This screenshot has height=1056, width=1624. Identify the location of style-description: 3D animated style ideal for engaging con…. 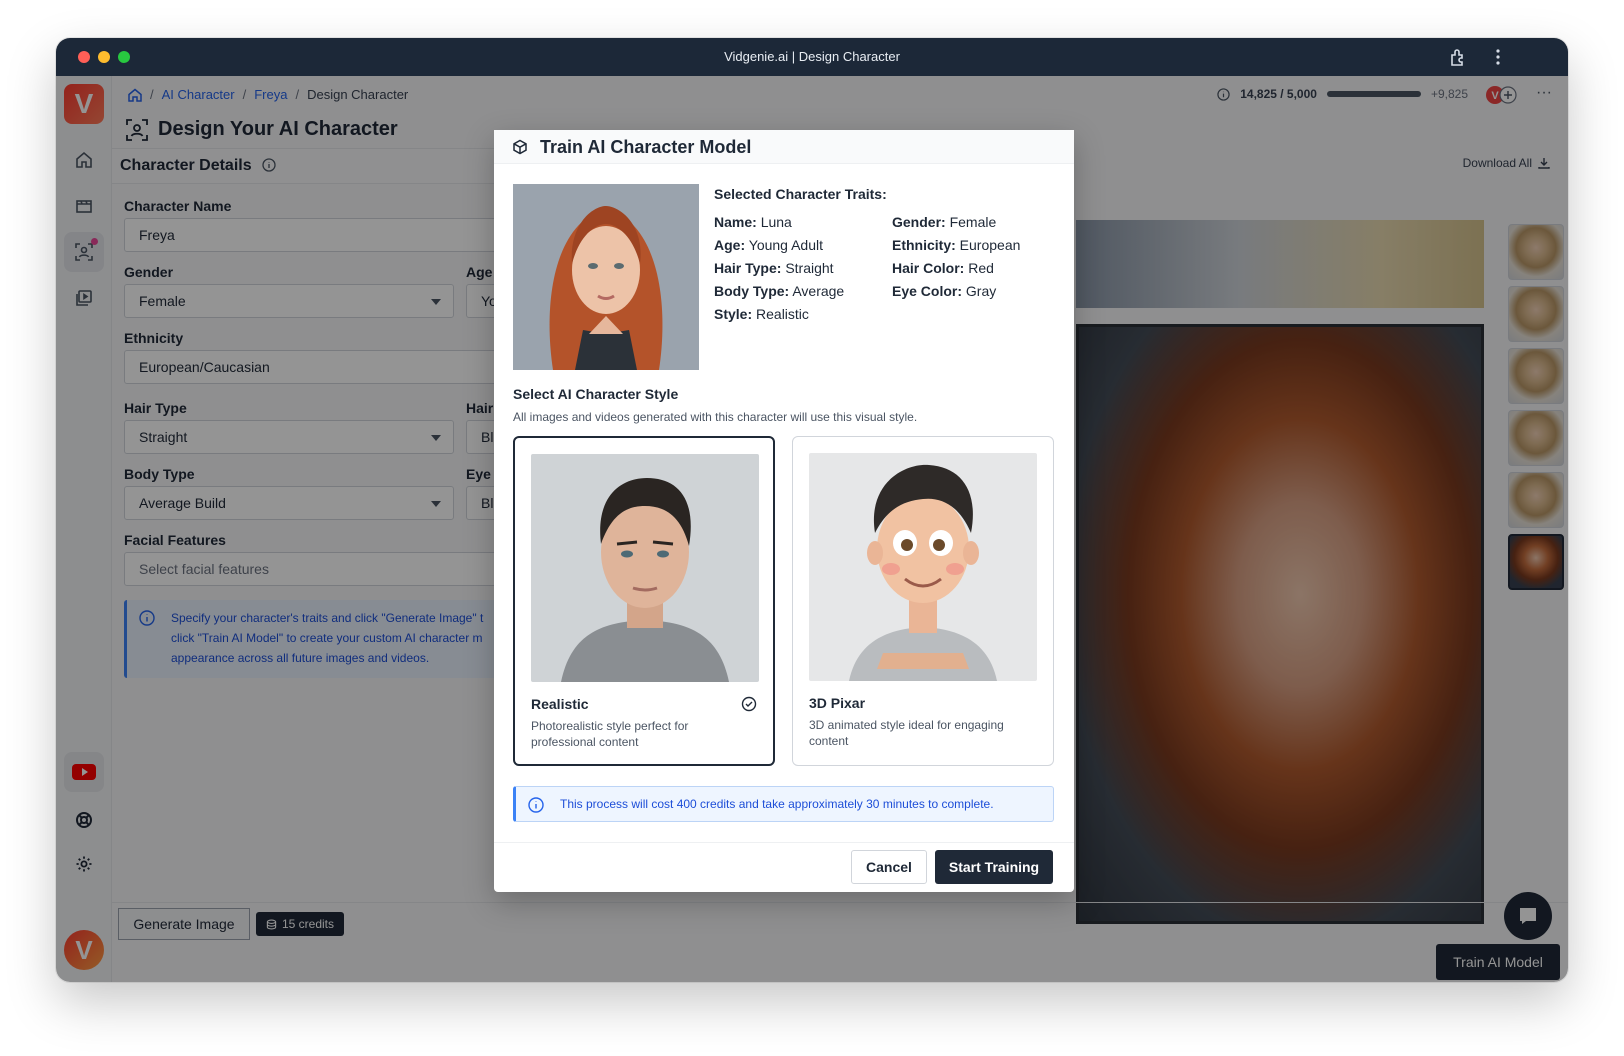
(906, 733).